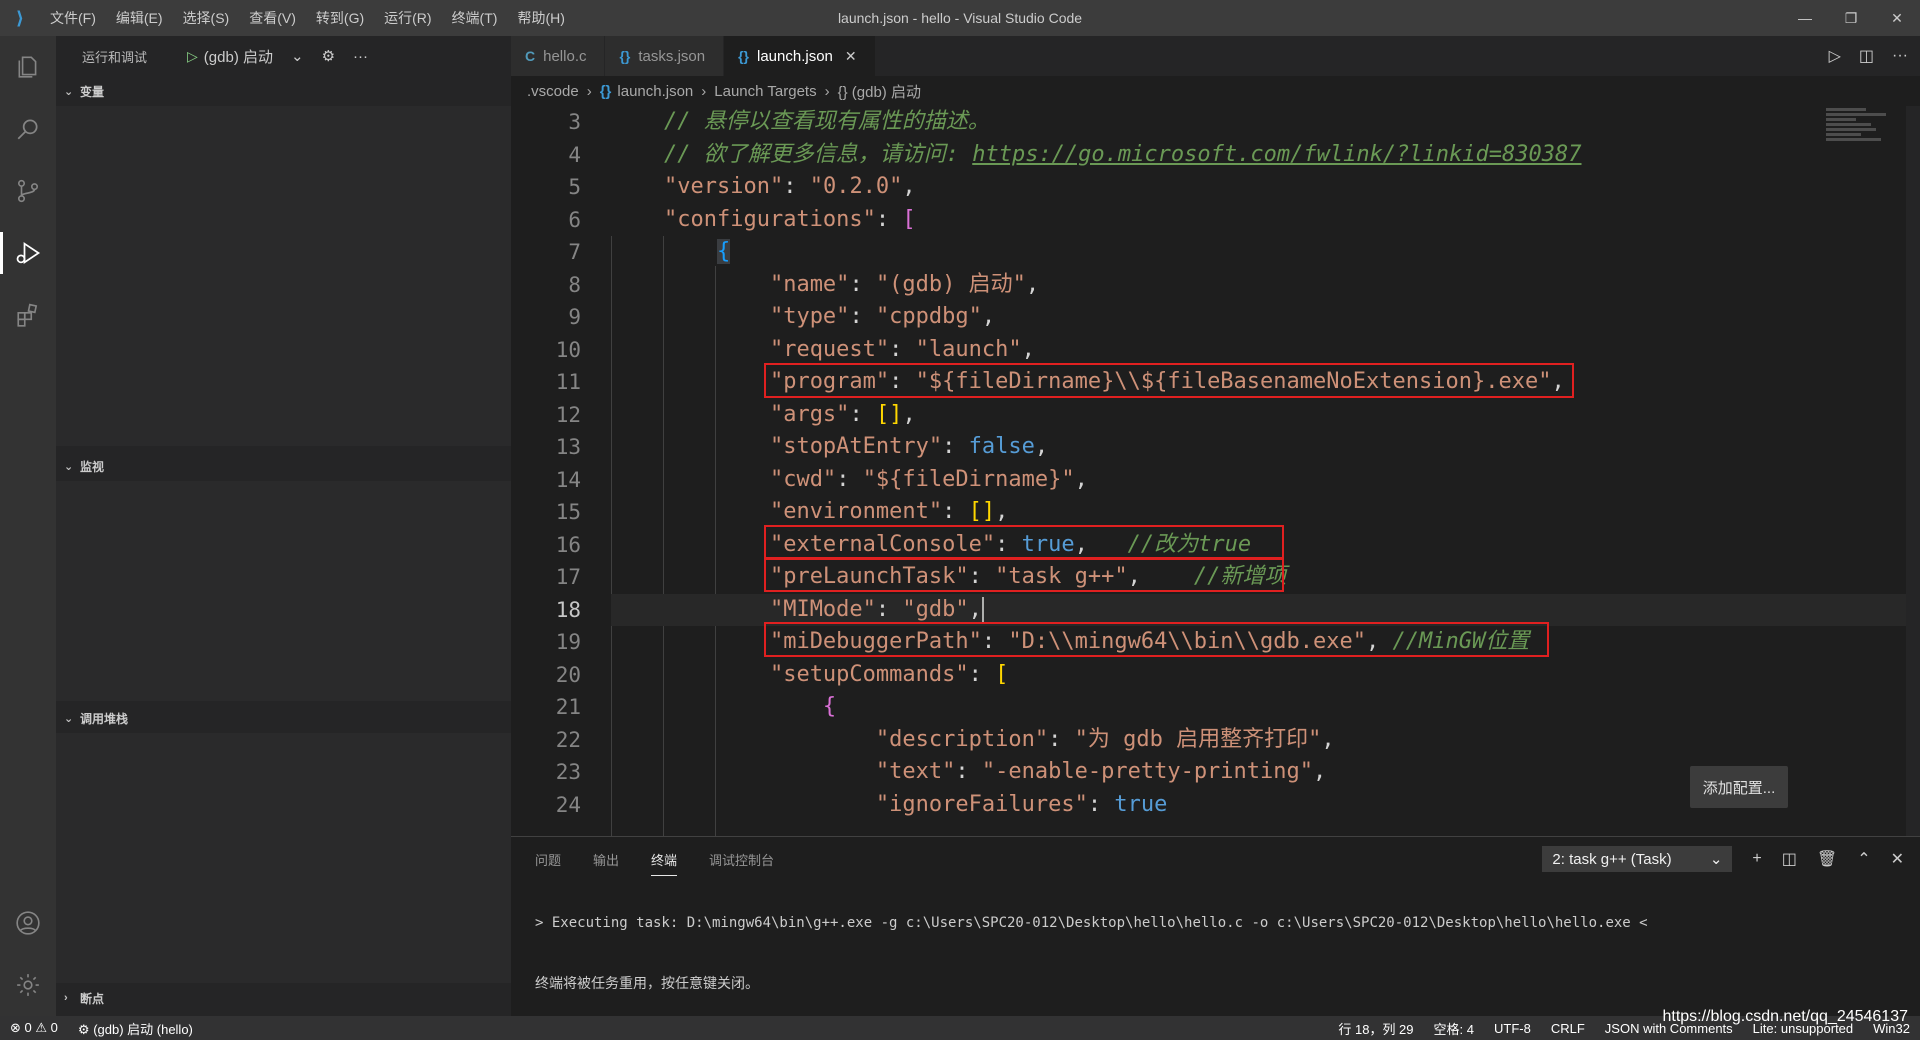 The height and width of the screenshot is (1040, 1920). I want to click on tab-hello-c: C hello.c, so click(558, 56).